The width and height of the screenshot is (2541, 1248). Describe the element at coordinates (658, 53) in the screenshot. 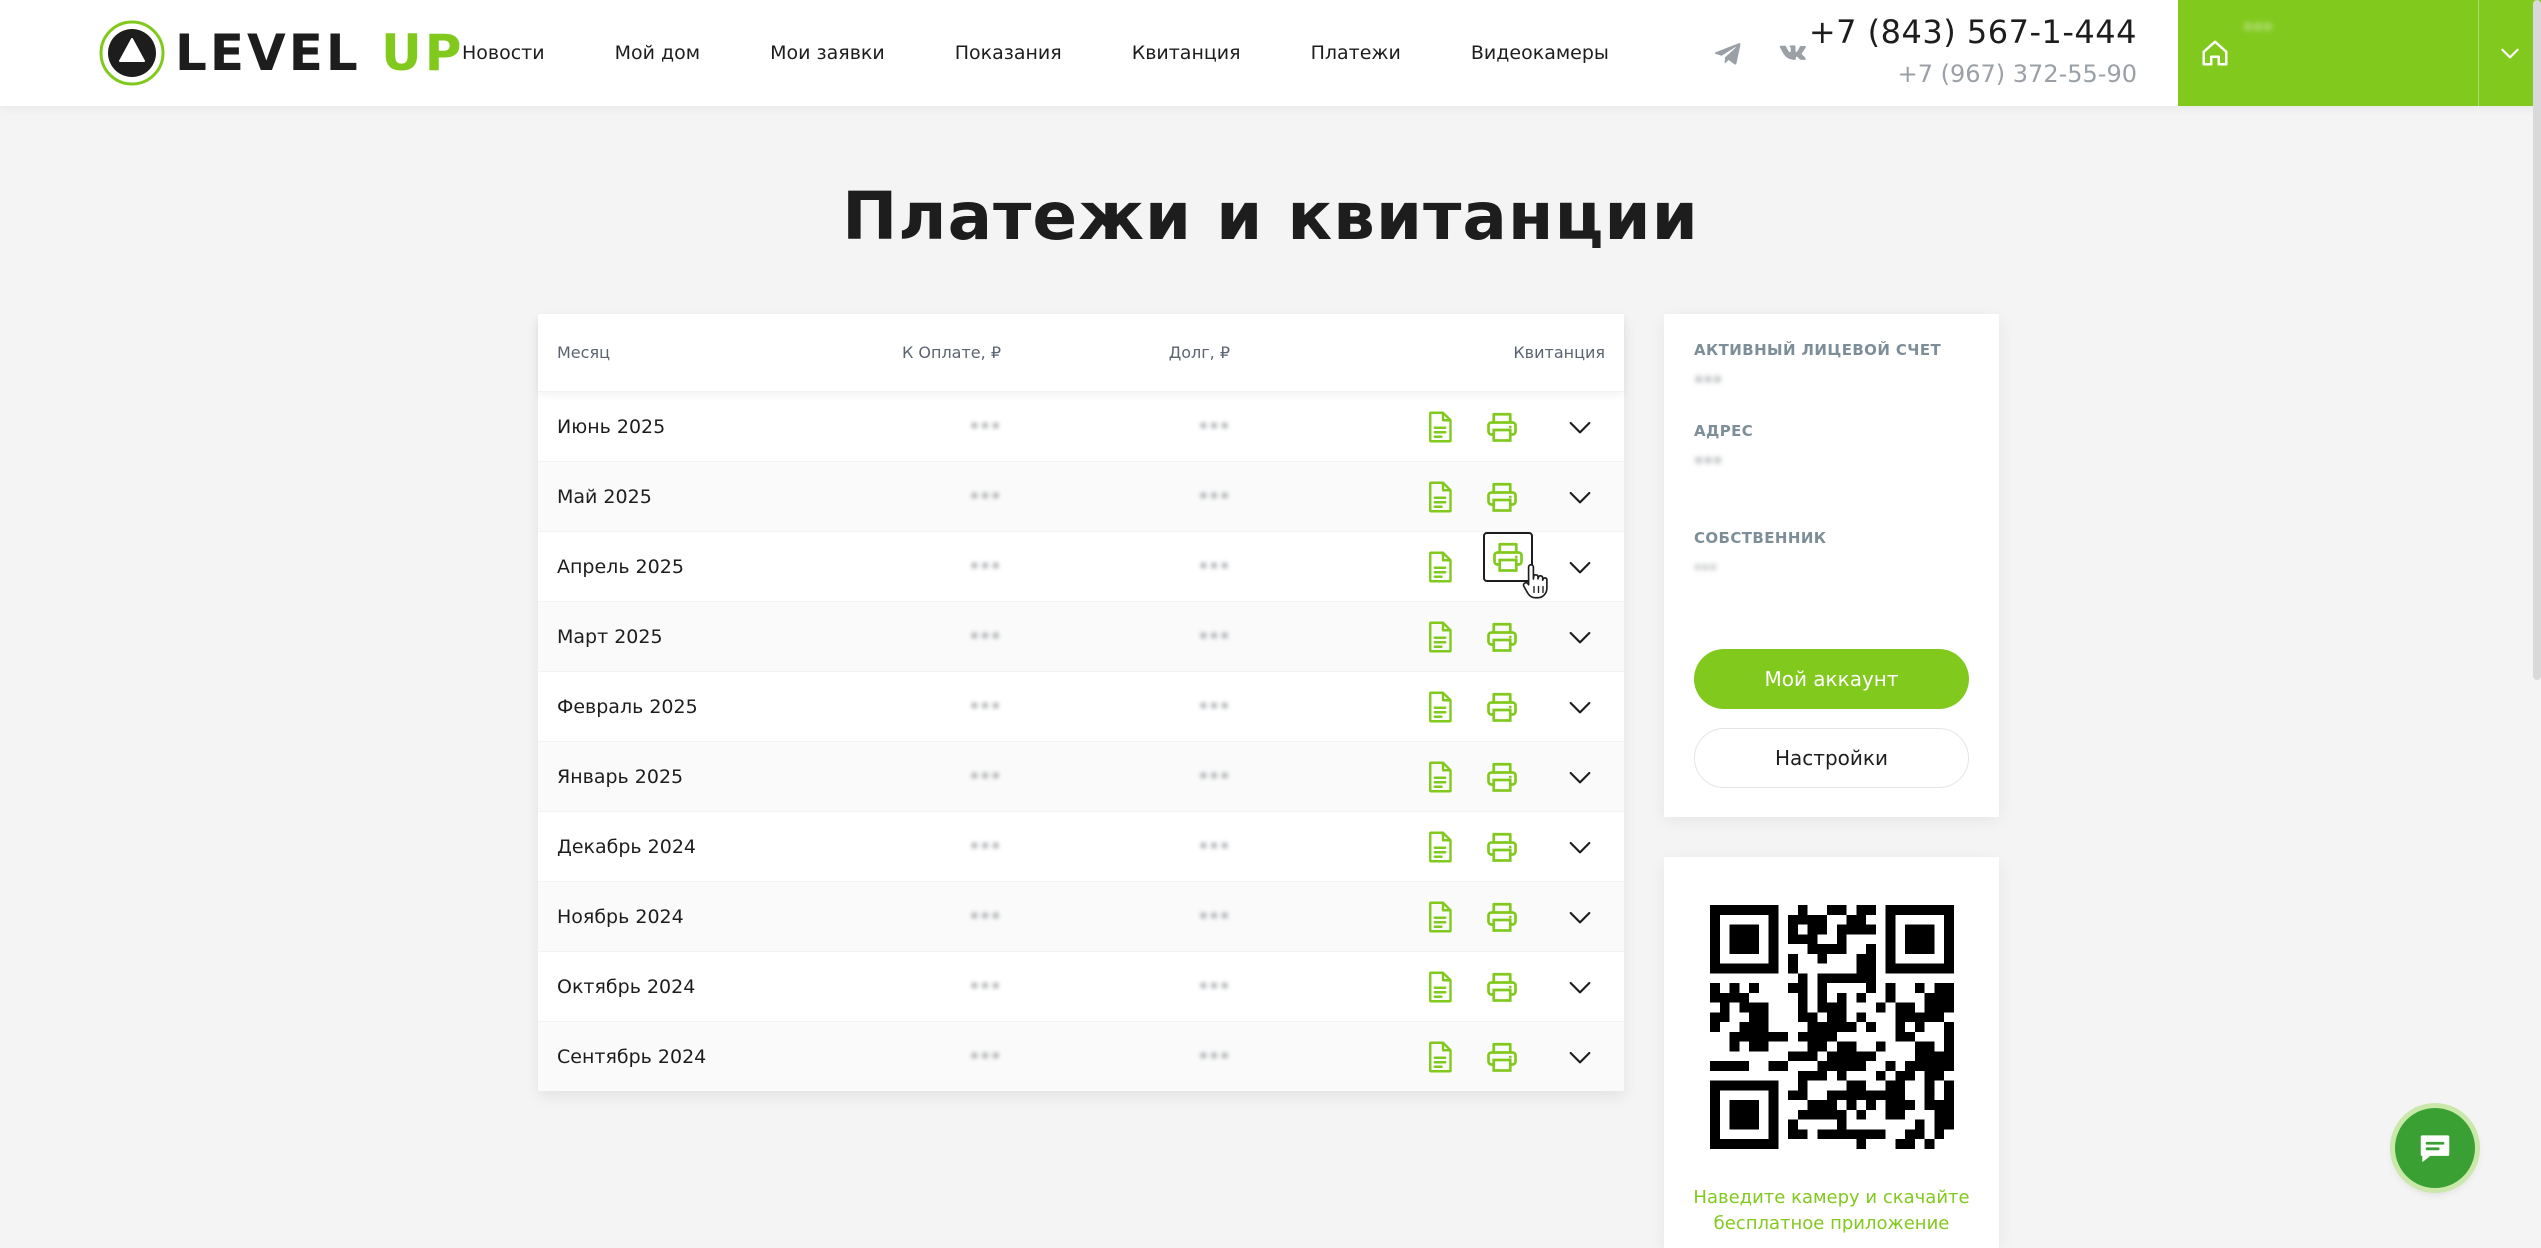

I see `nav-item-my-home: Мой дом` at that location.